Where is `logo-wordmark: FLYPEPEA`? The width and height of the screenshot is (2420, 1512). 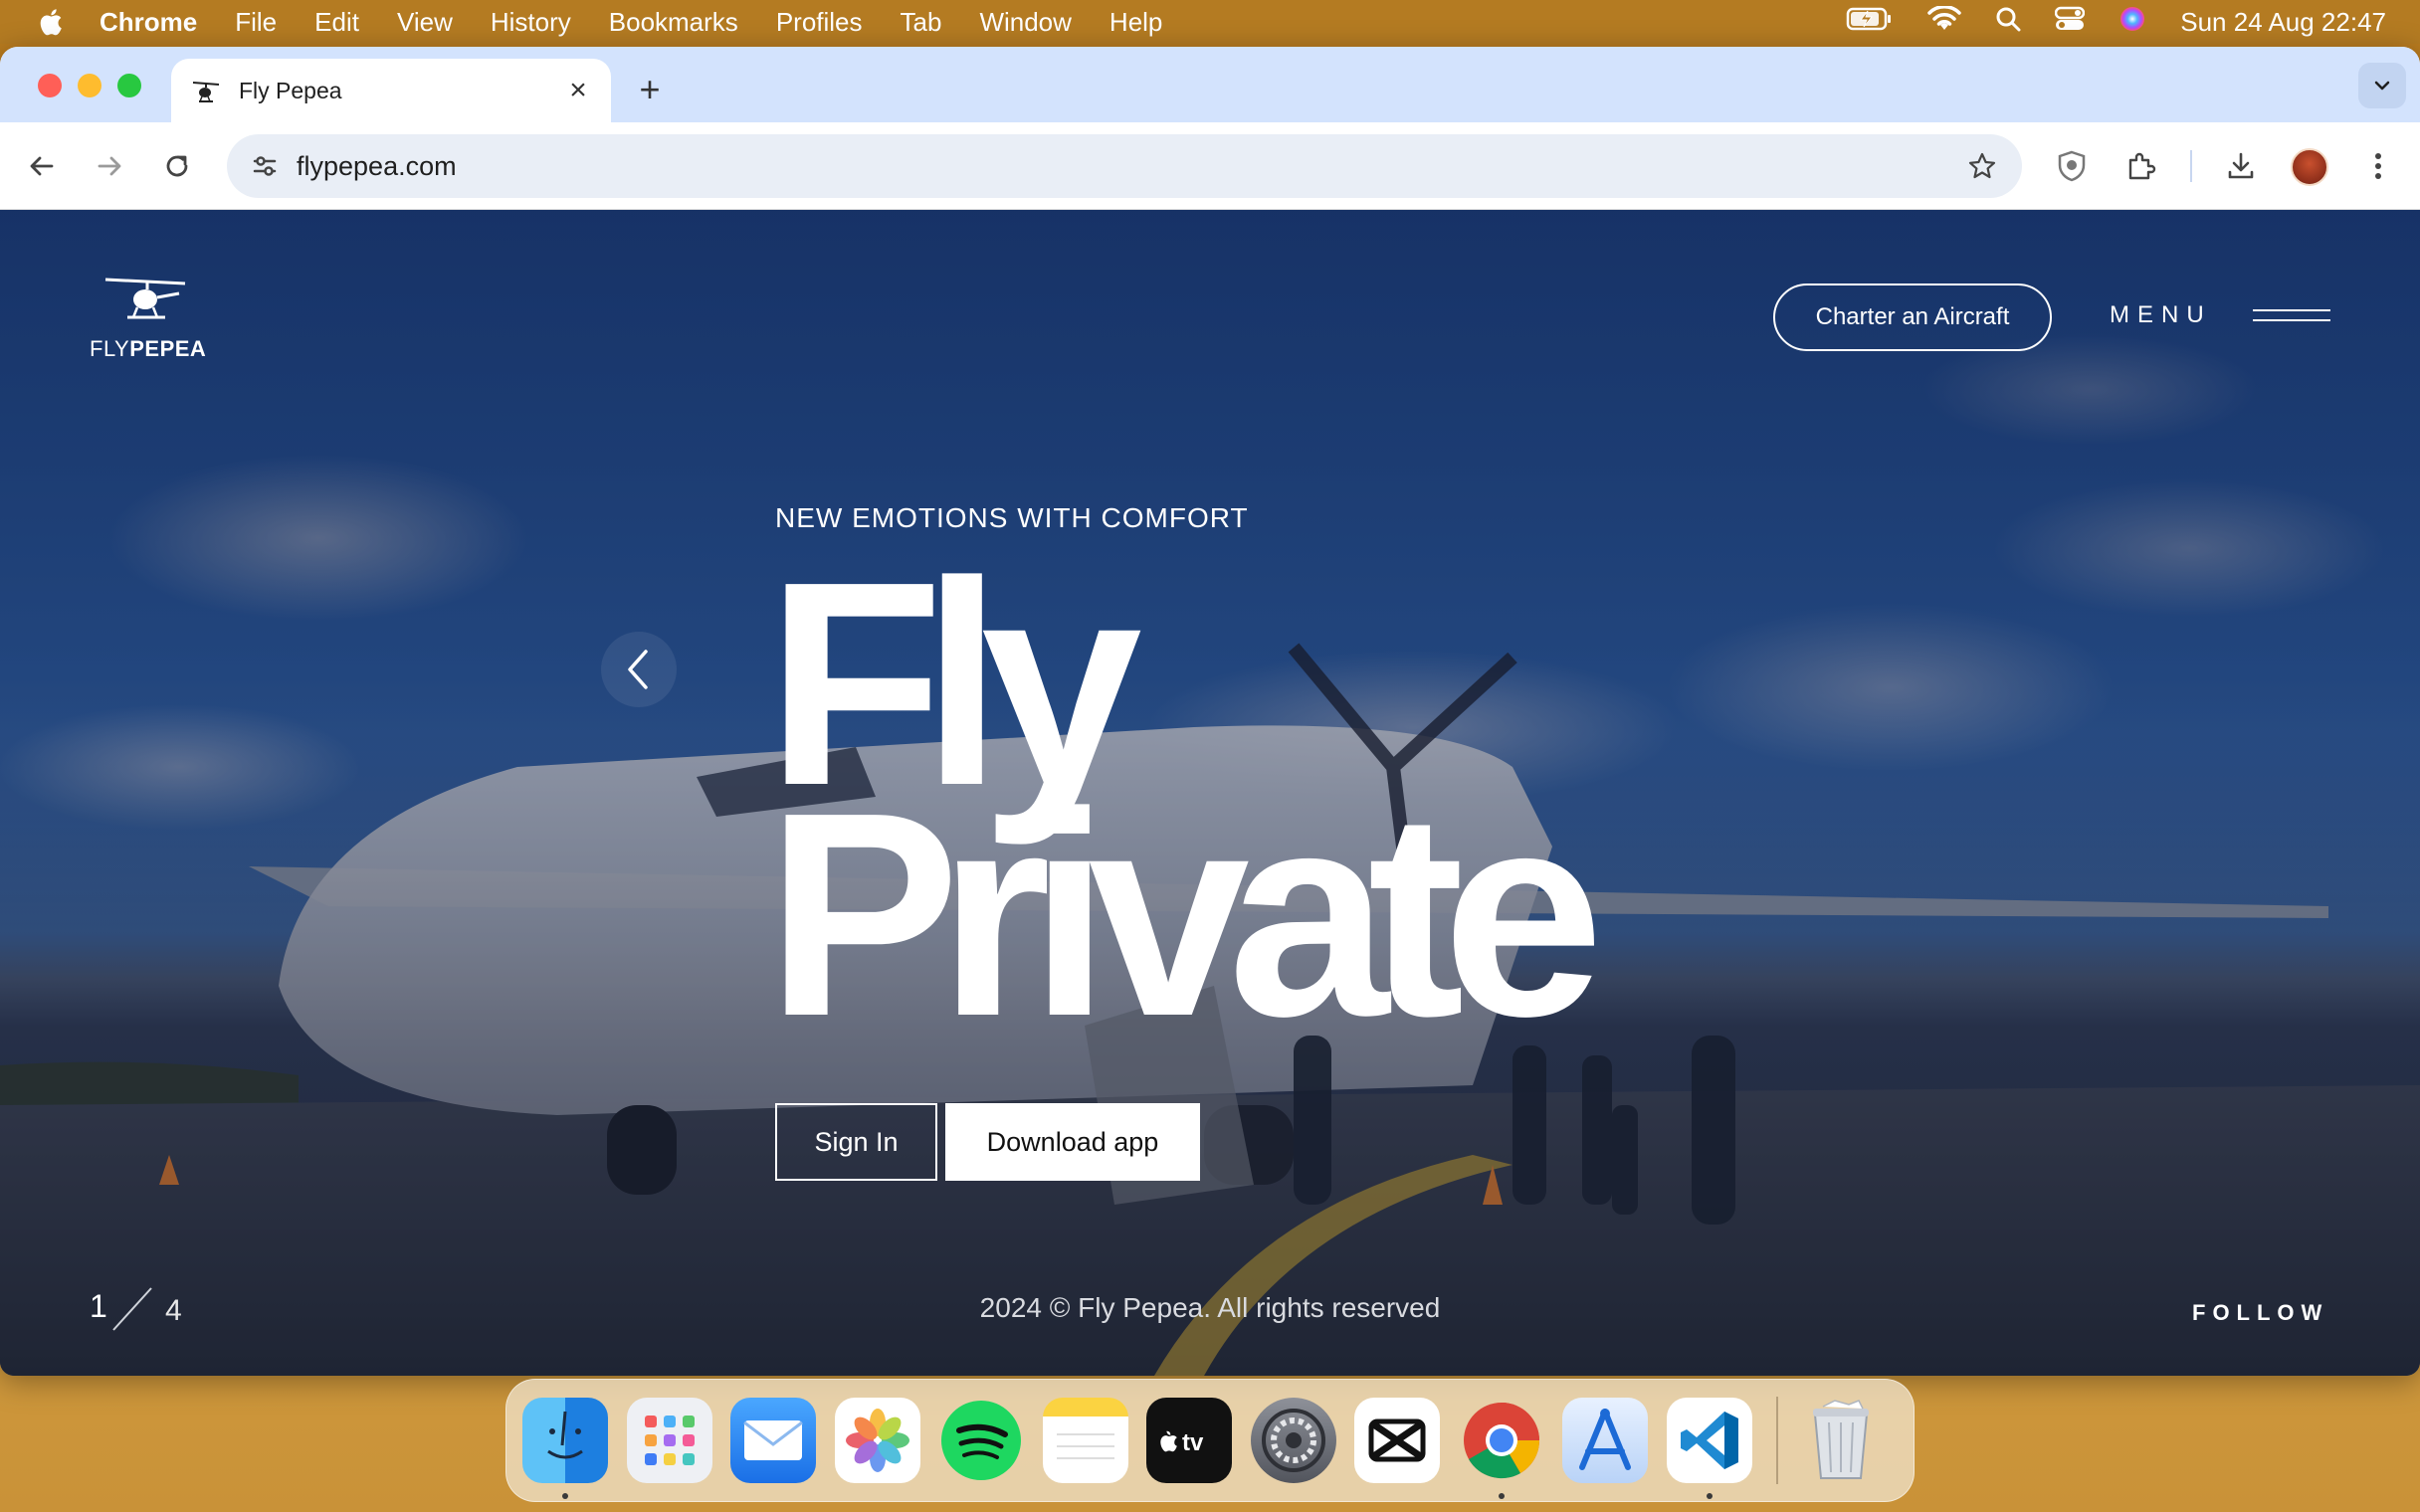
logo-wordmark: FLYPEPEA is located at coordinates (148, 349).